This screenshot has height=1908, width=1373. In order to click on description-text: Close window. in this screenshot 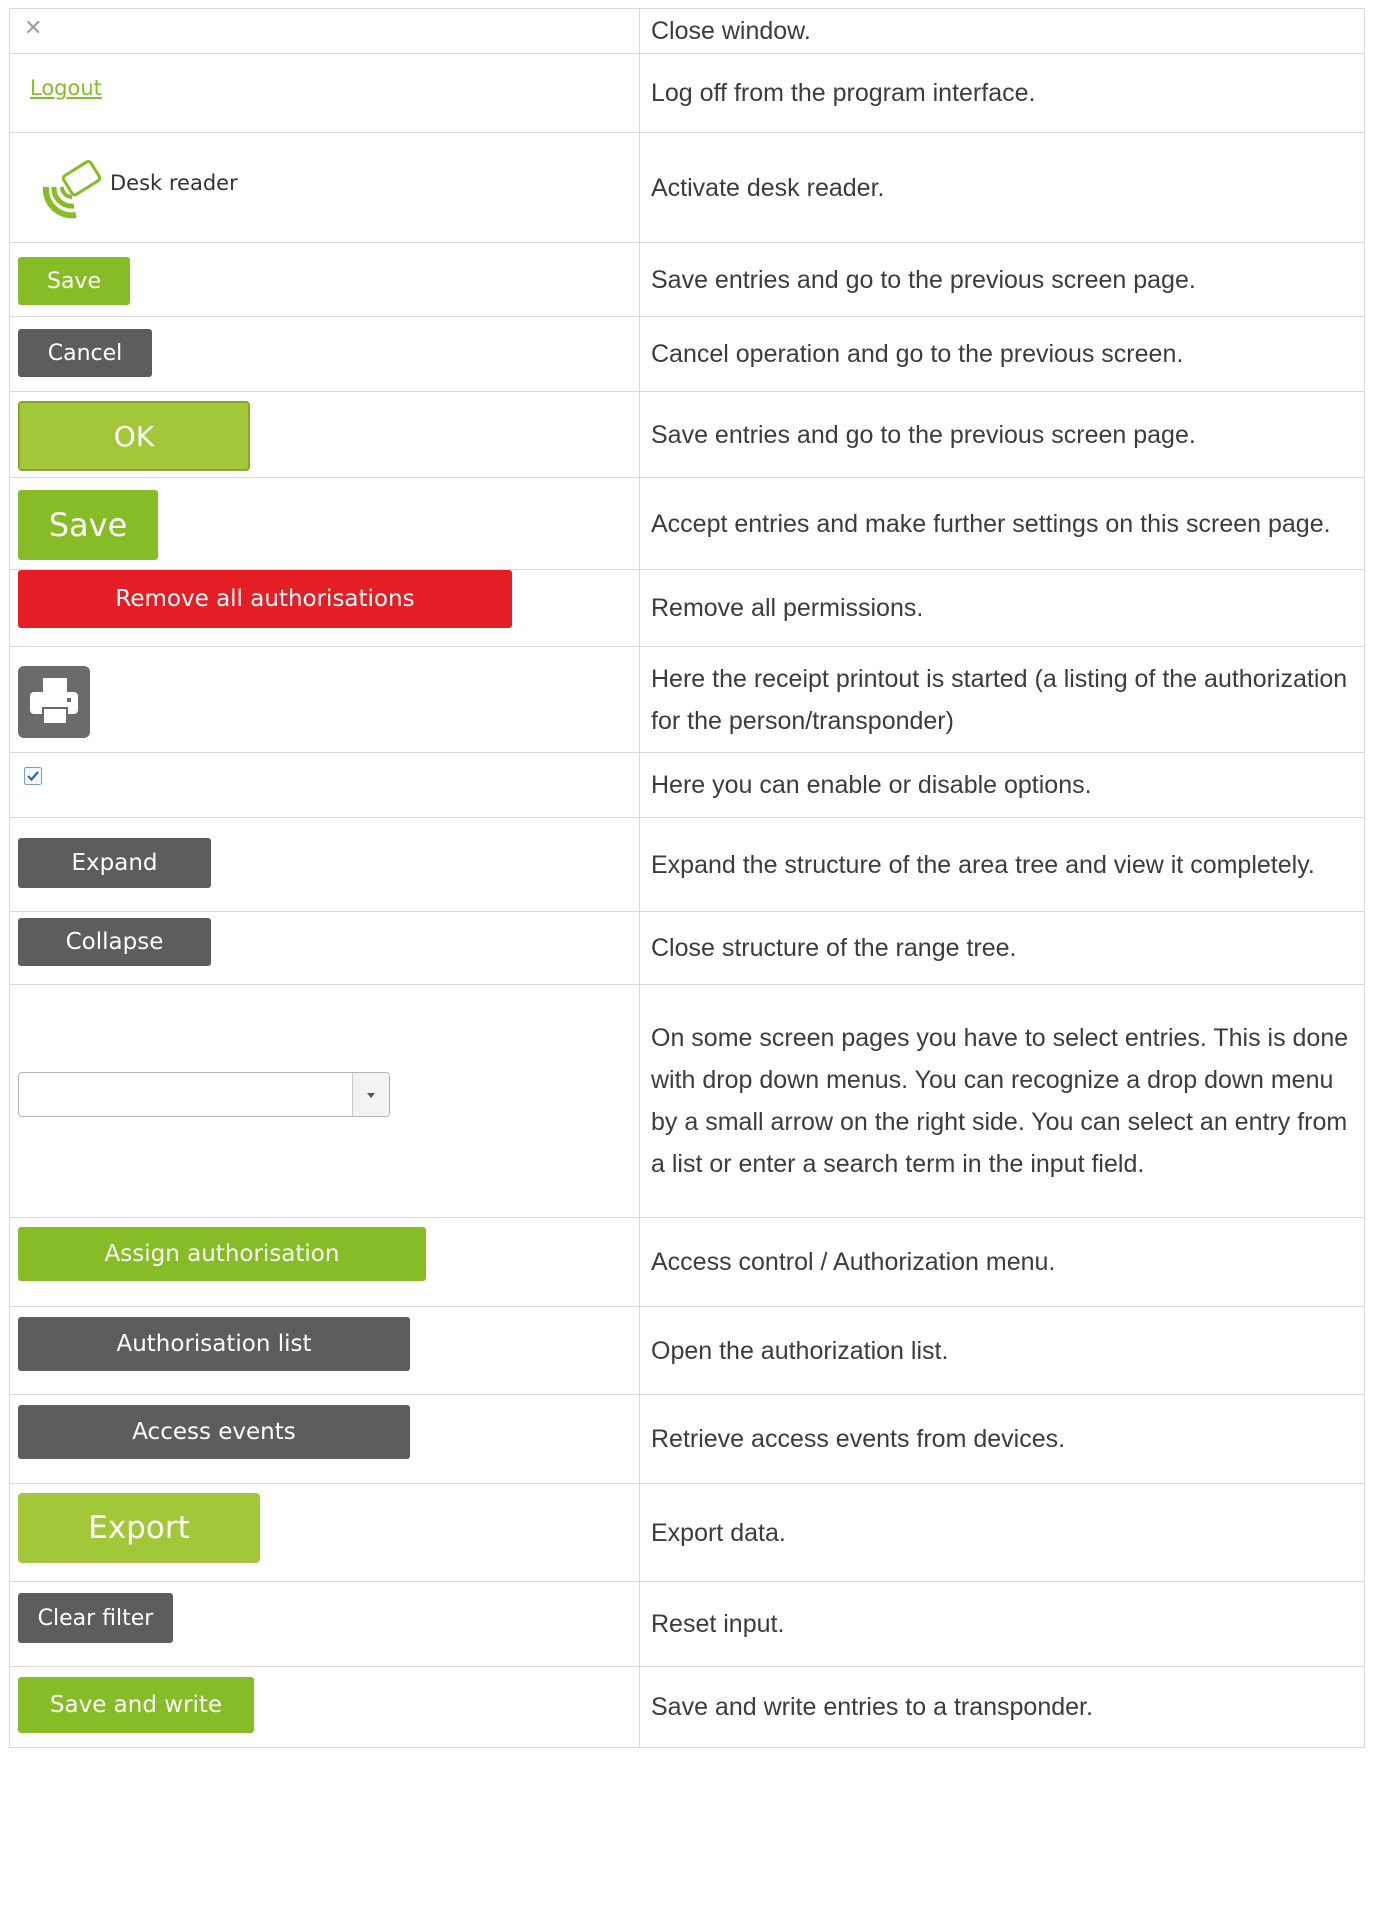, I will do `click(731, 31)`.